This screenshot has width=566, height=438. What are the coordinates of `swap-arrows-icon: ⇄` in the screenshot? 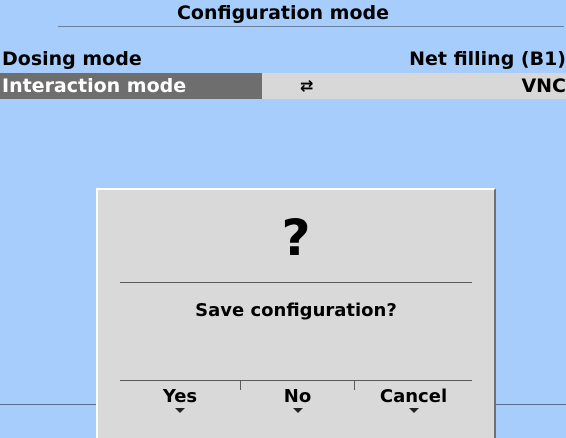 It's located at (306, 86).